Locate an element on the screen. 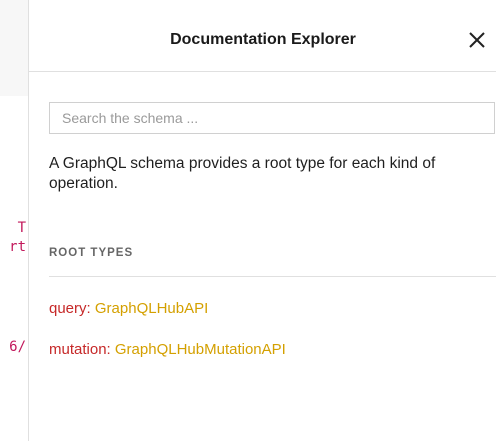 This screenshot has height=441, width=496. editor-code-line: 6/ is located at coordinates (17, 347).